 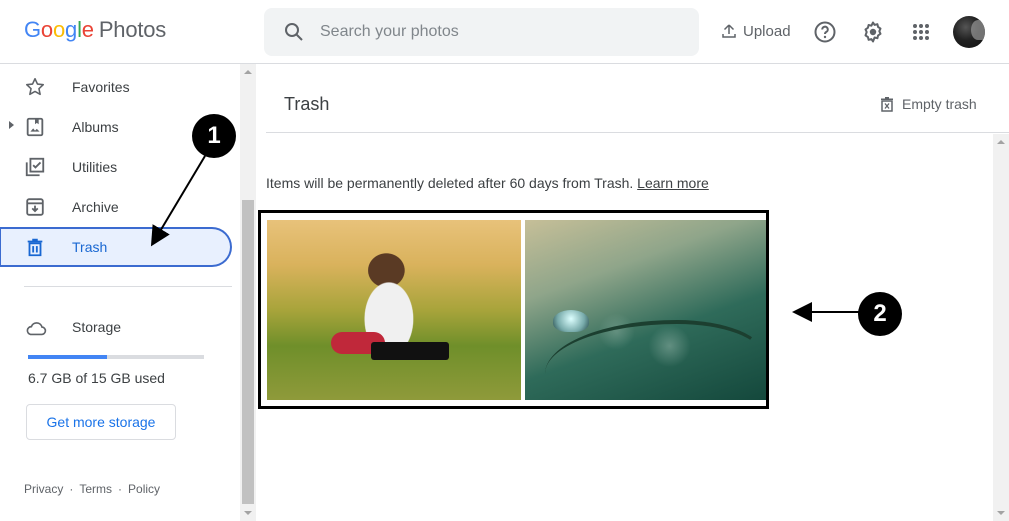 I want to click on upload-icon, so click(x=729, y=31).